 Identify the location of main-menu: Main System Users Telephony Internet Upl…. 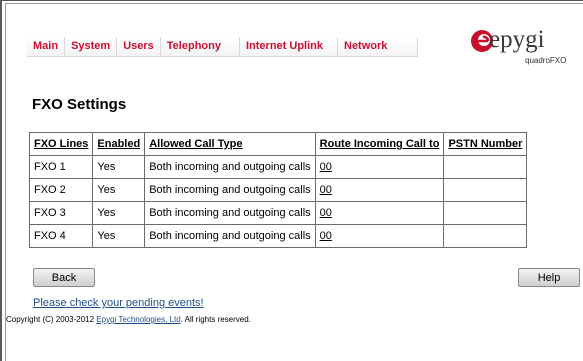
(223, 46).